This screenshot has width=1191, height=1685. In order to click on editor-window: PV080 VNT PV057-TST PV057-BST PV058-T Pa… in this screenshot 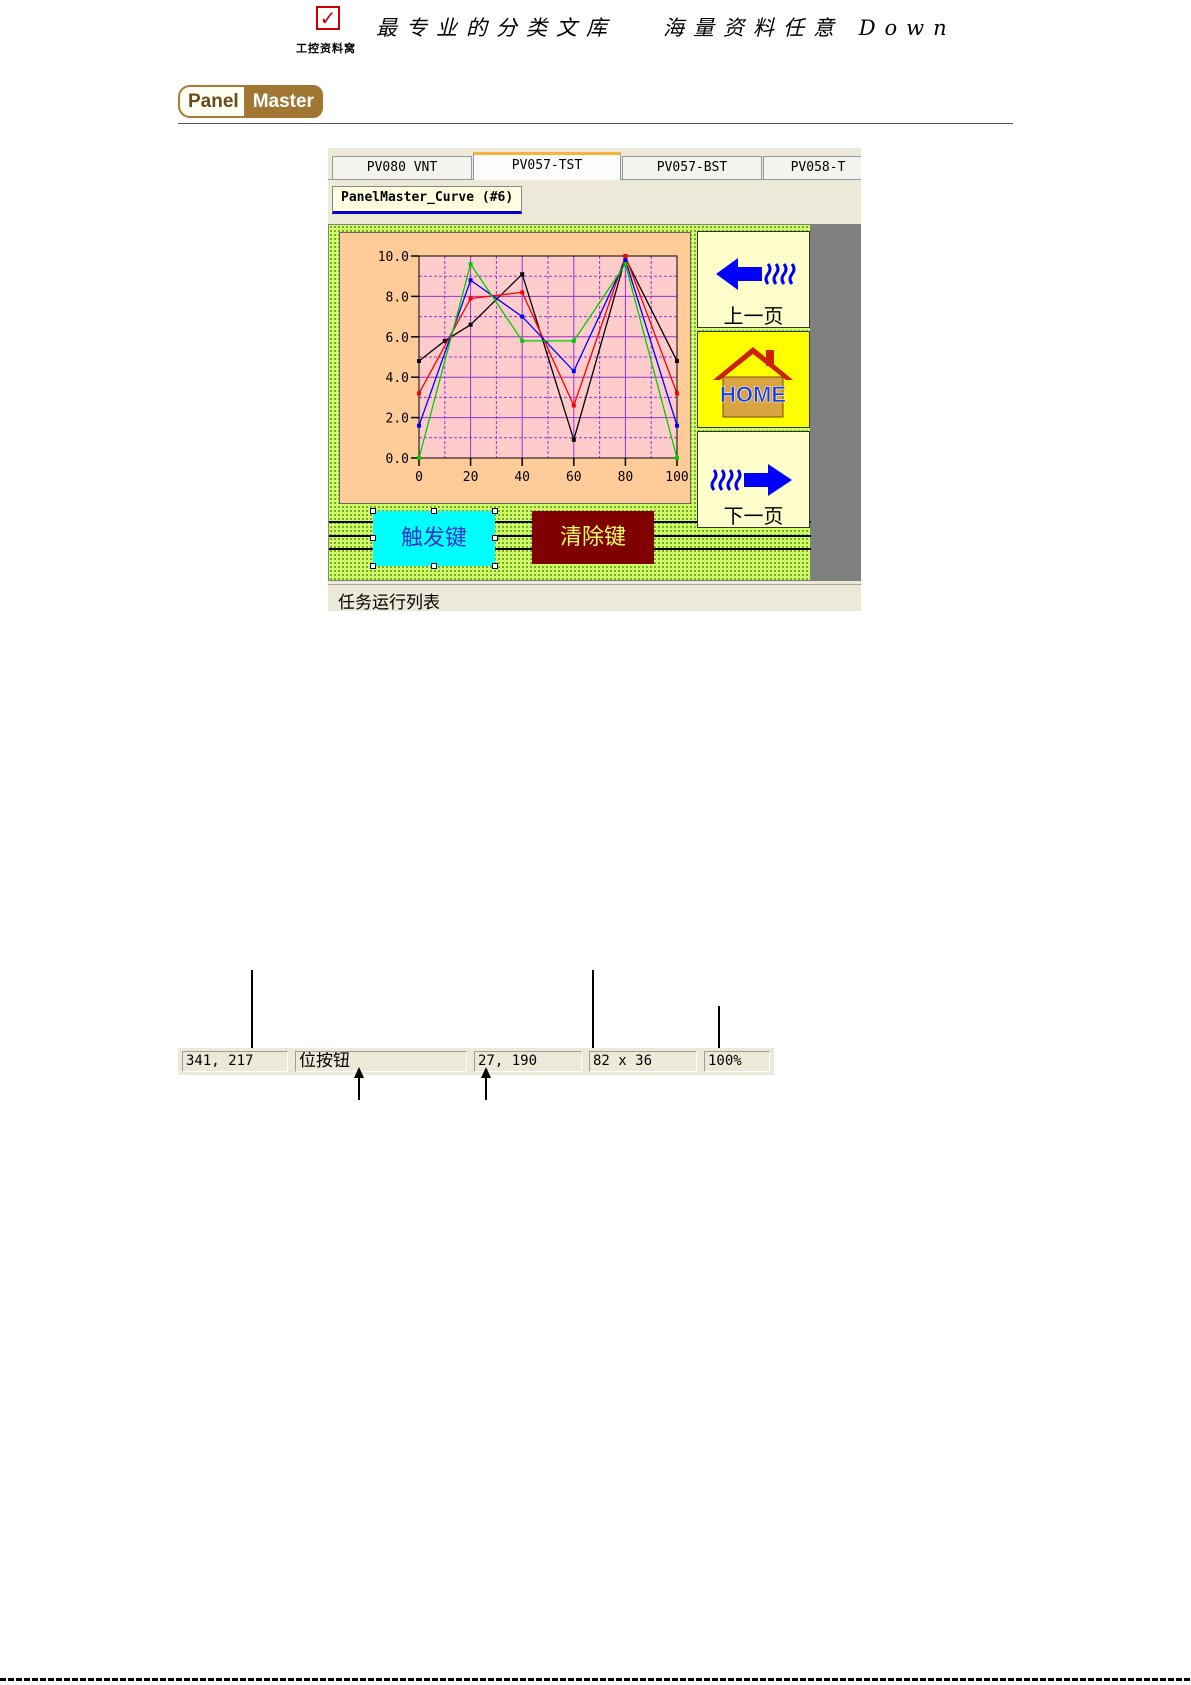, I will do `click(594, 379)`.